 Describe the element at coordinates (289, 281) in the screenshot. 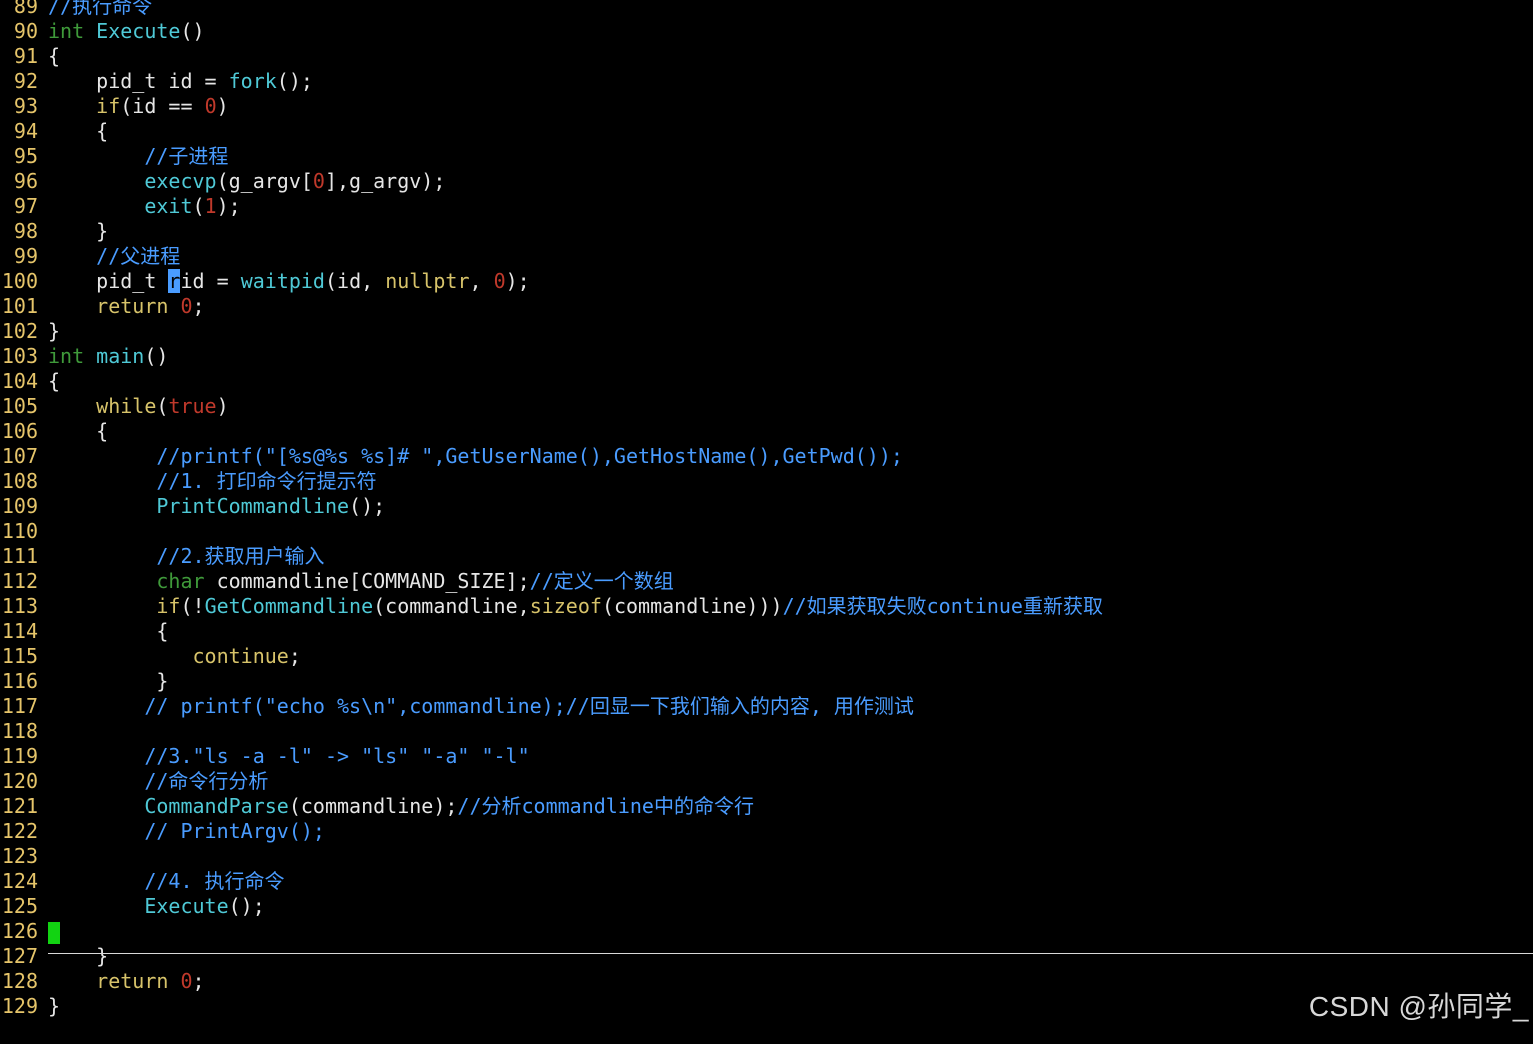

I see `code-text: pid_t rid = waitpid(id, nullptr, 0);` at that location.